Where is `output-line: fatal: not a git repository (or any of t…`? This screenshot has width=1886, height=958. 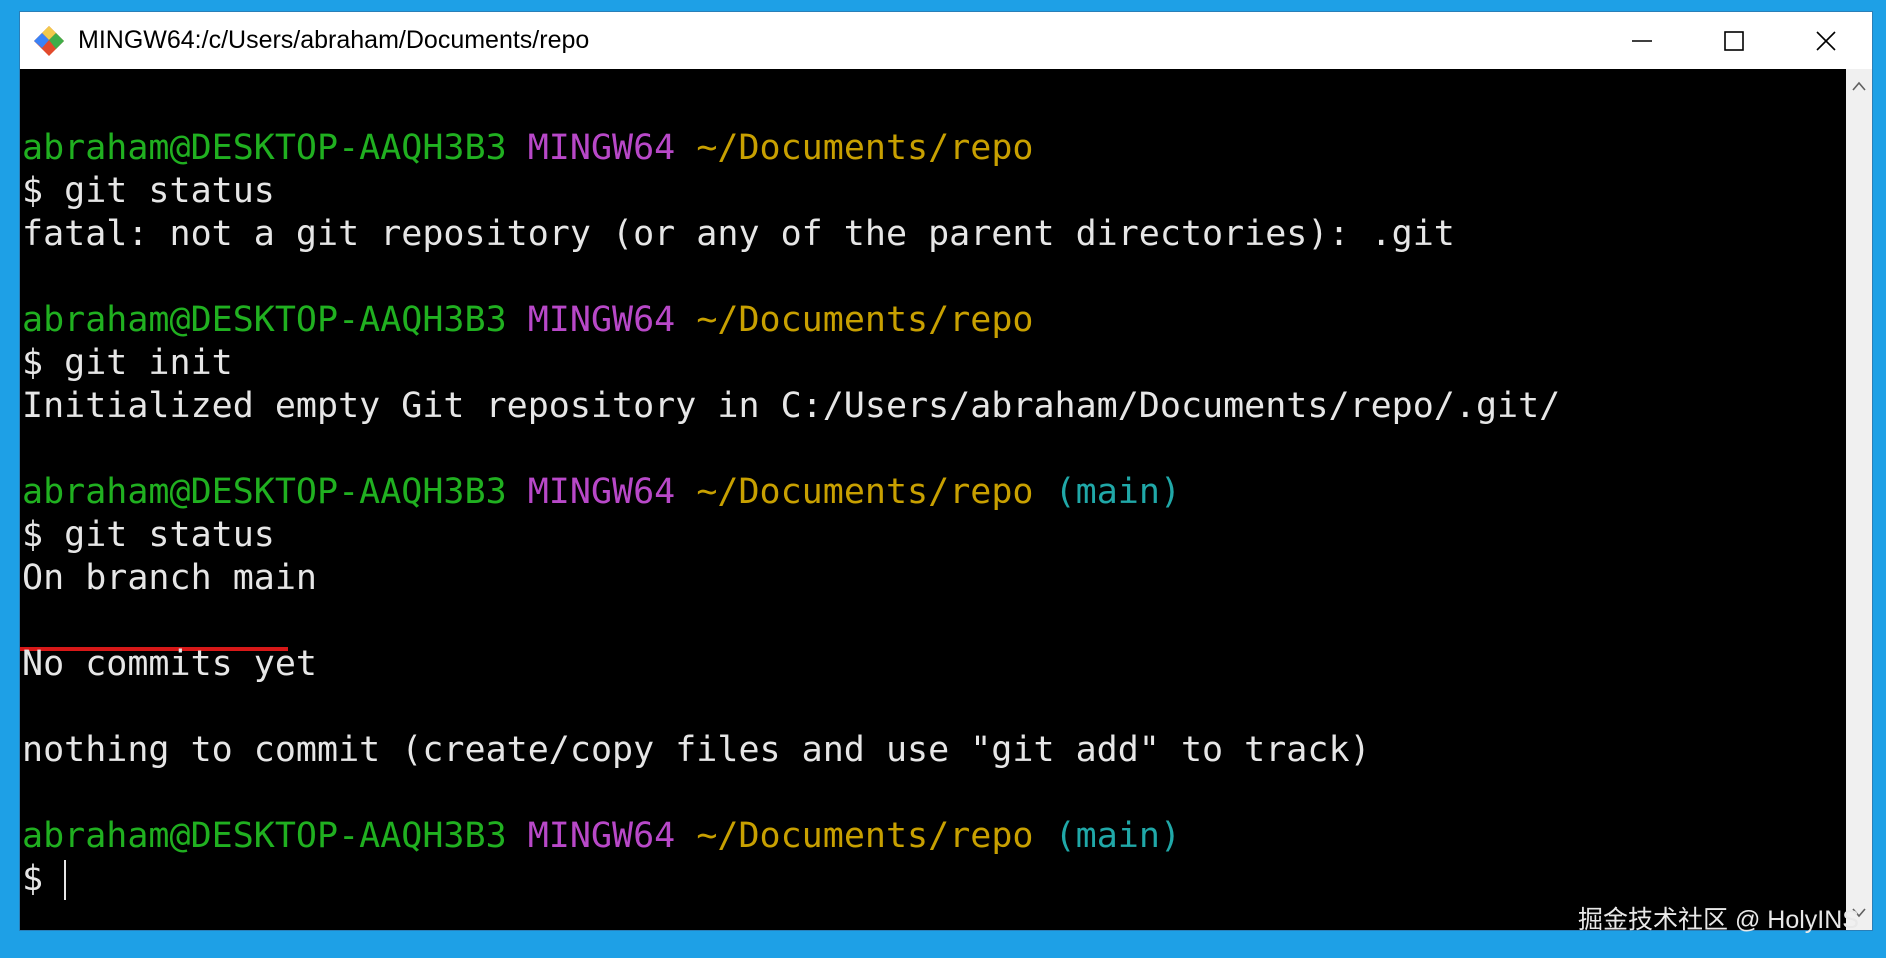 output-line: fatal: not a git repository (or any of t… is located at coordinates (738, 234).